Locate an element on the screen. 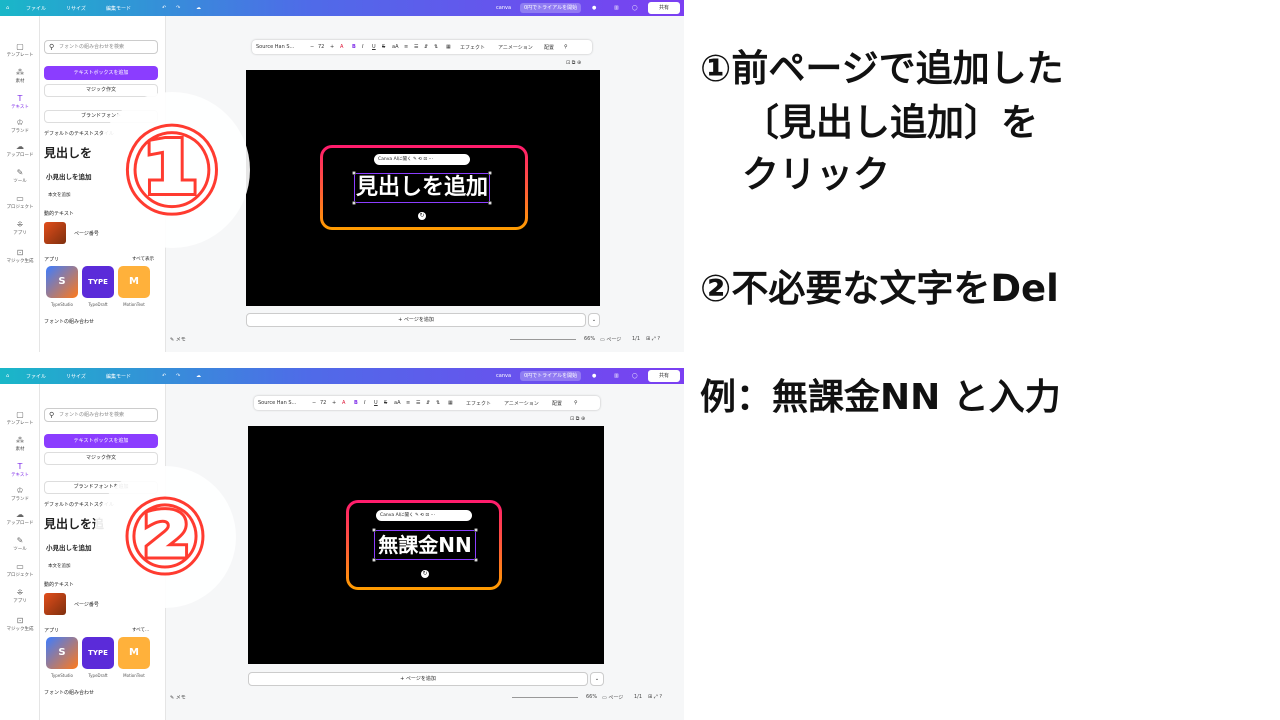 The width and height of the screenshot is (1280, 720). heading-sample: 見出しを is located at coordinates (68, 152).